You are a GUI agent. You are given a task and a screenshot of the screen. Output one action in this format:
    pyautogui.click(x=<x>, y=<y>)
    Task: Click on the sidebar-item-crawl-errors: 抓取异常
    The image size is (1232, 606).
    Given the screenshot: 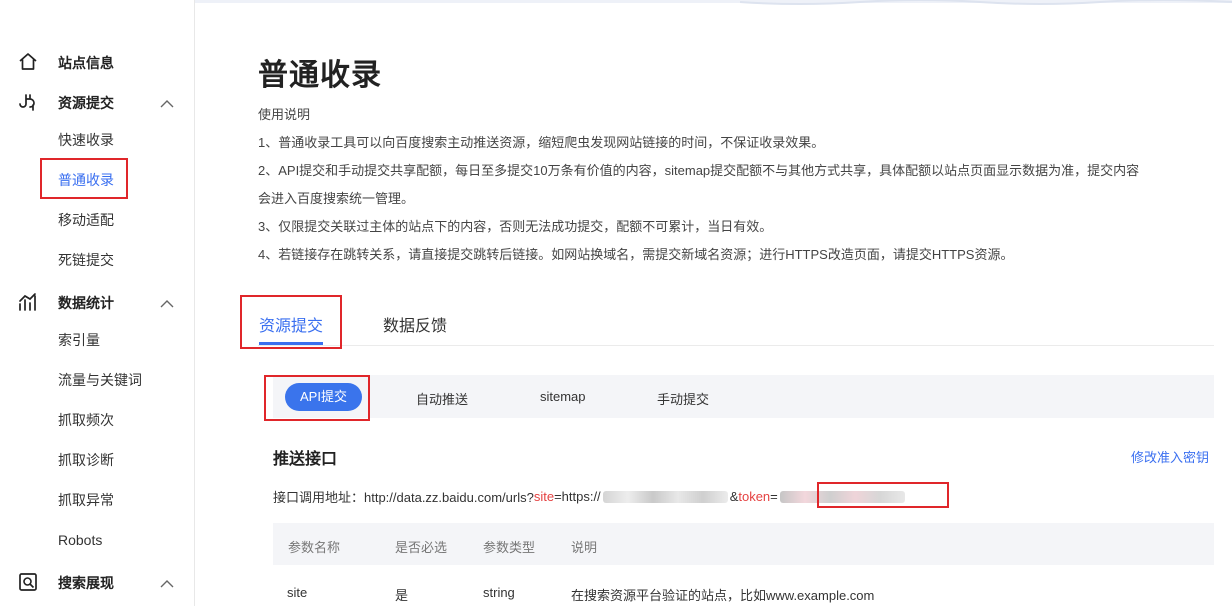 What is the action you would take?
    pyautogui.click(x=86, y=500)
    